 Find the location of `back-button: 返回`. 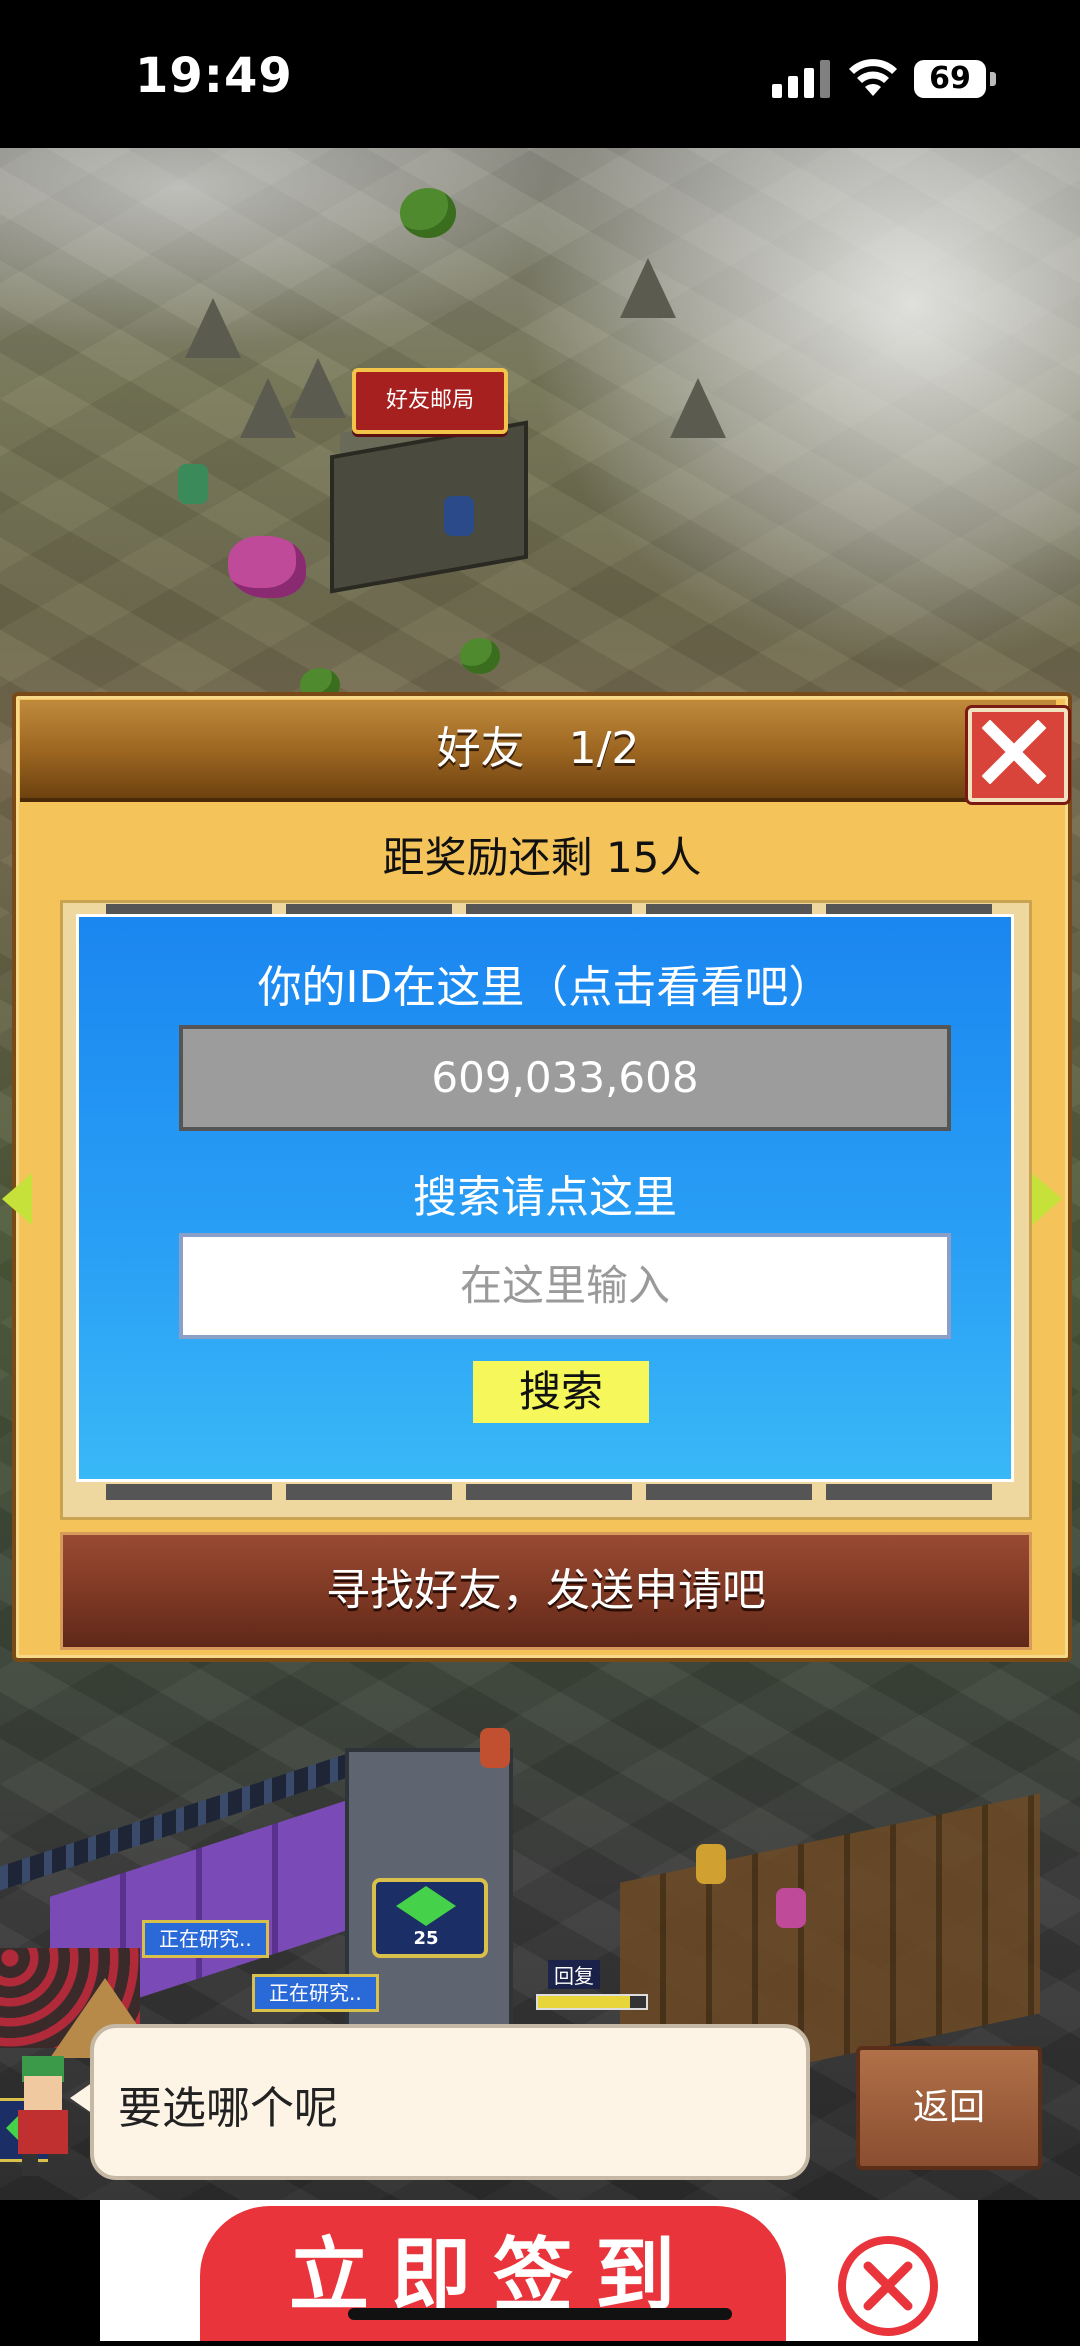

back-button: 返回 is located at coordinates (949, 2108).